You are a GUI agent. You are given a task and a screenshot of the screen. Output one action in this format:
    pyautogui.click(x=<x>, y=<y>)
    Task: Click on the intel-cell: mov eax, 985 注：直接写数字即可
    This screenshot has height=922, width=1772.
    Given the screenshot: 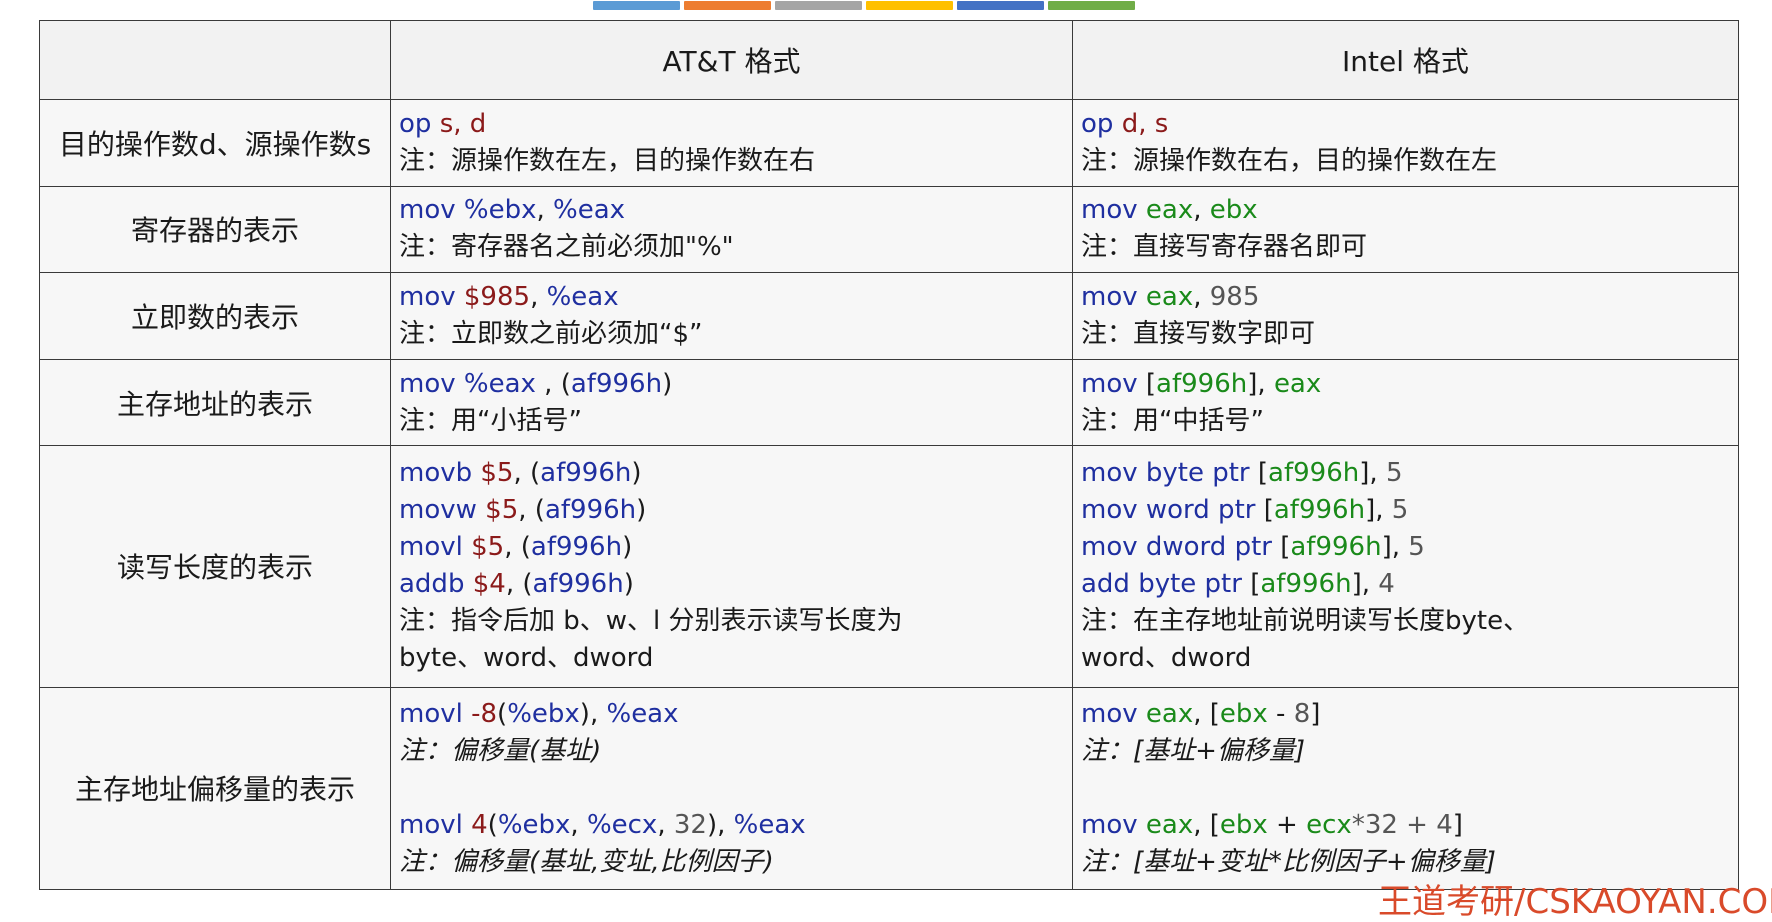 What is the action you would take?
    pyautogui.click(x=1405, y=316)
    